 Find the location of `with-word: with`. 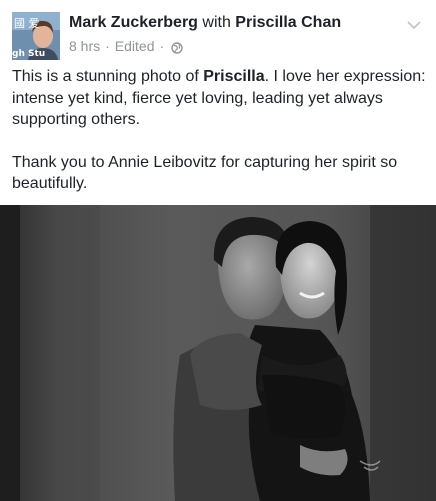

with-word: with is located at coordinates (216, 22).